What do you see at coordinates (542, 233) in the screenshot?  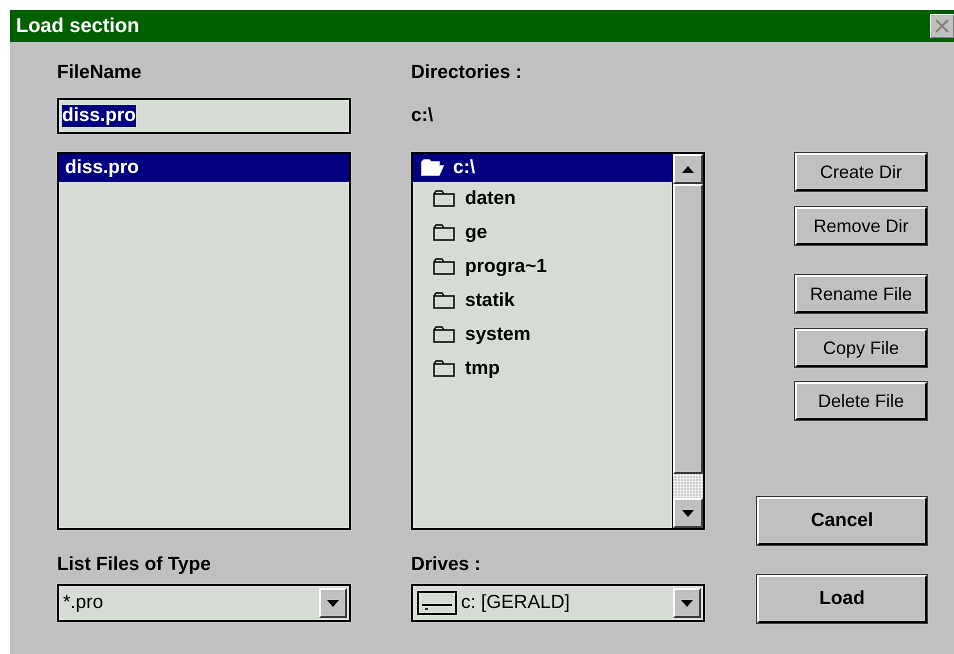 I see `directory-item: ge` at bounding box center [542, 233].